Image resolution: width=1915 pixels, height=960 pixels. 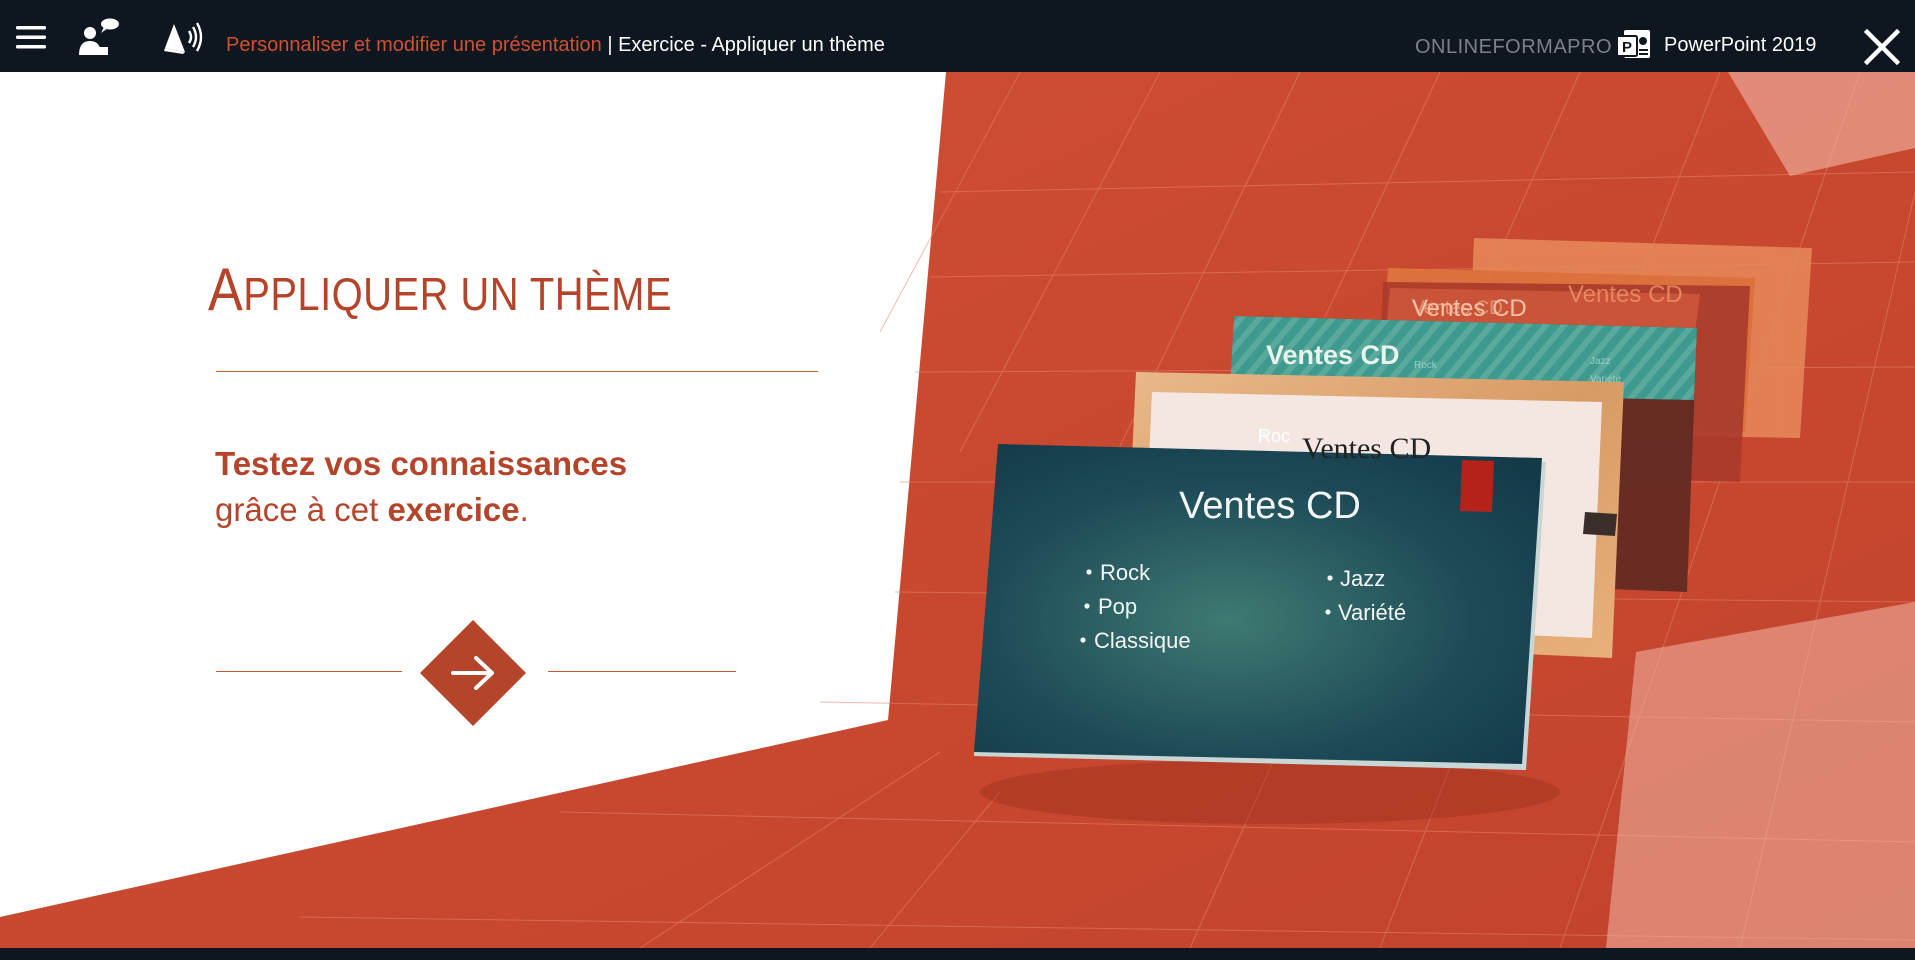 I want to click on lesson-title: APPLIQUER UN THÈME, so click(x=478, y=297).